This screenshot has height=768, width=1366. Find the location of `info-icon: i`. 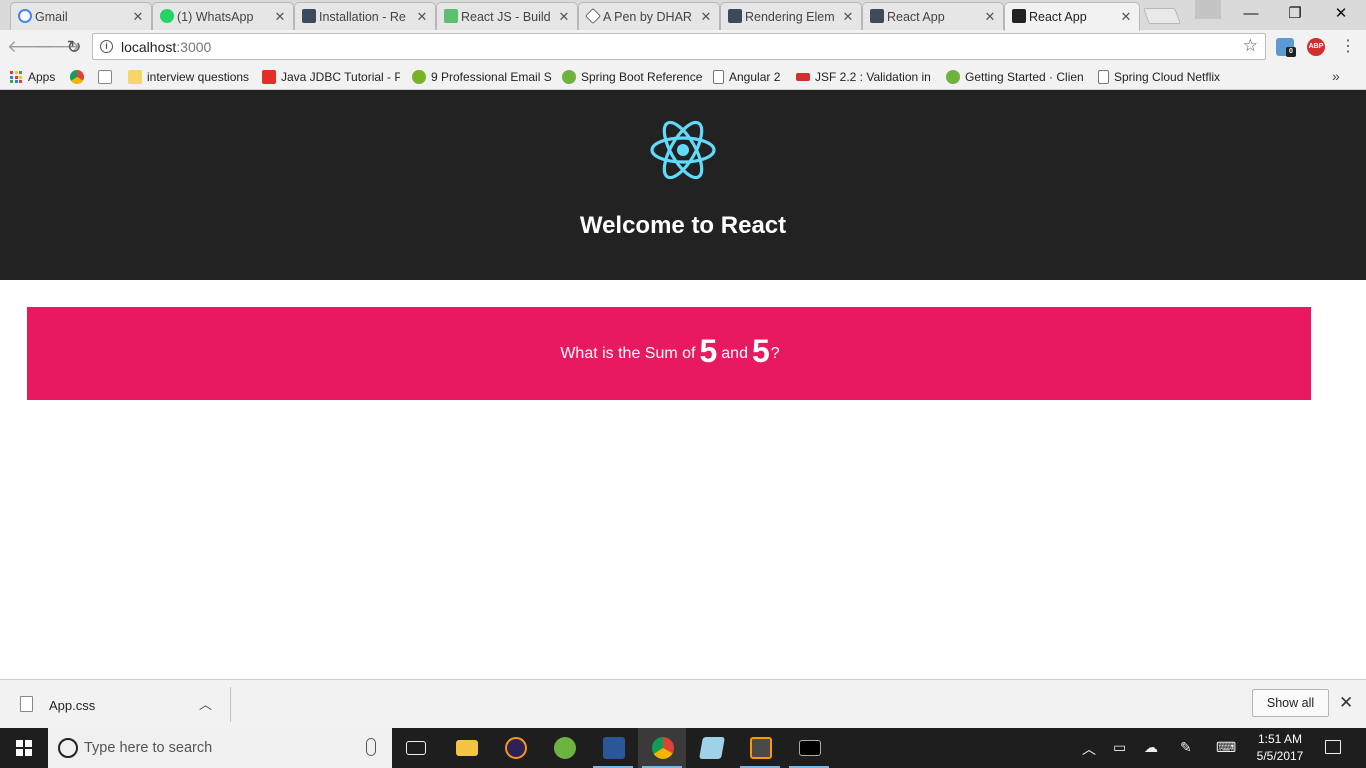

info-icon: i is located at coordinates (106, 46).